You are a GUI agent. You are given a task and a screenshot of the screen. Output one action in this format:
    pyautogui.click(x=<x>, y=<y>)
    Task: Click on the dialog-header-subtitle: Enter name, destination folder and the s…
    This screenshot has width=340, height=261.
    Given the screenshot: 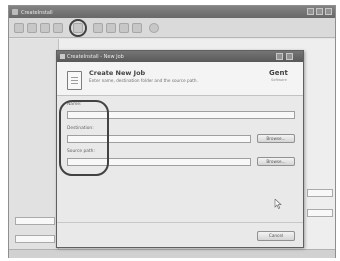 What is the action you would take?
    pyautogui.click(x=143, y=80)
    